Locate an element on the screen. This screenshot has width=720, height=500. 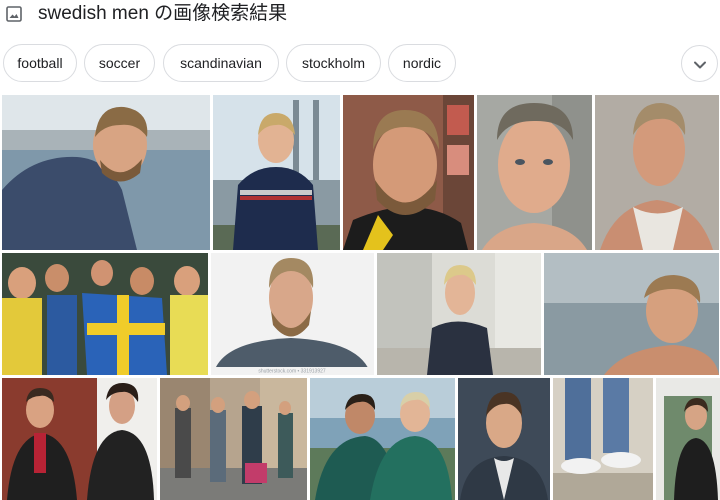
watermark-text: shutterstock.com • 331913927 is located at coordinates (292, 372).